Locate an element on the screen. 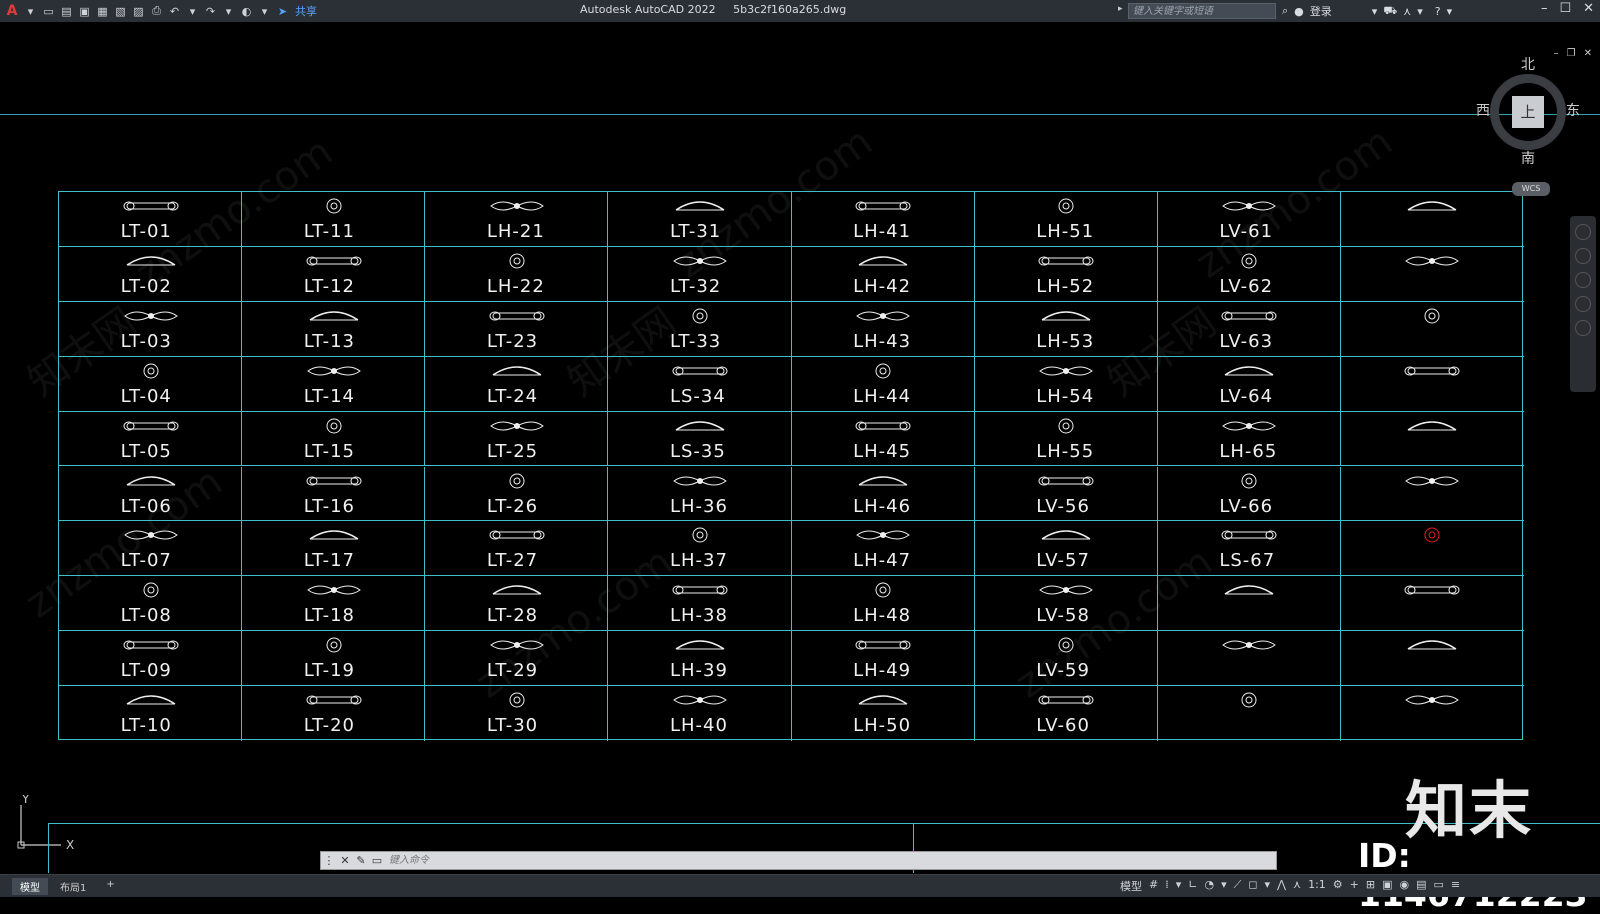 The image size is (1600, 914). handle-code-label: LT-04 is located at coordinates (146, 396).